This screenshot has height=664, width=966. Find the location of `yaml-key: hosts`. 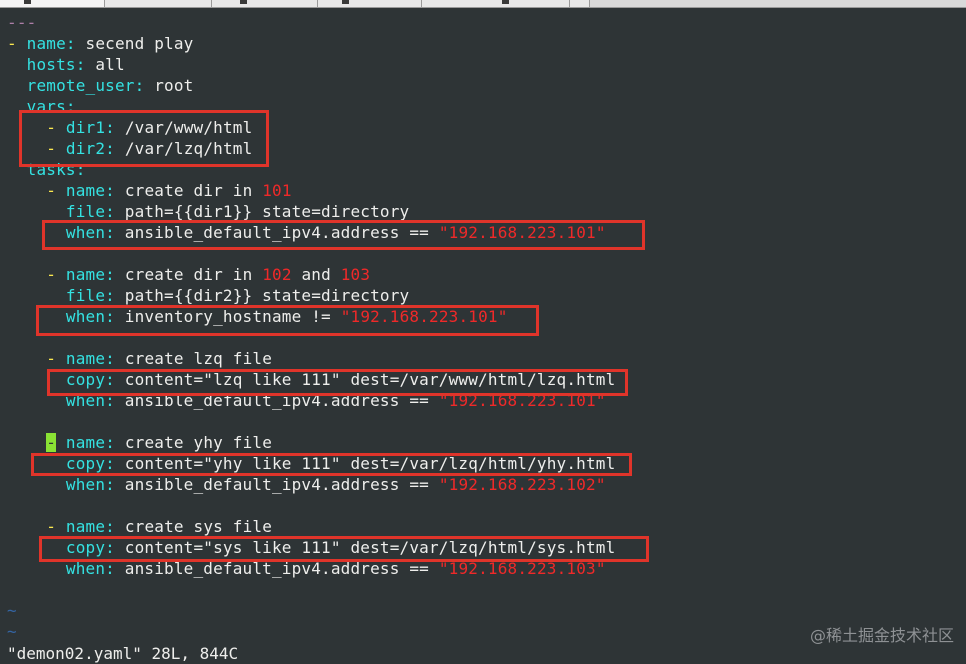

yaml-key: hosts is located at coordinates (51, 64).